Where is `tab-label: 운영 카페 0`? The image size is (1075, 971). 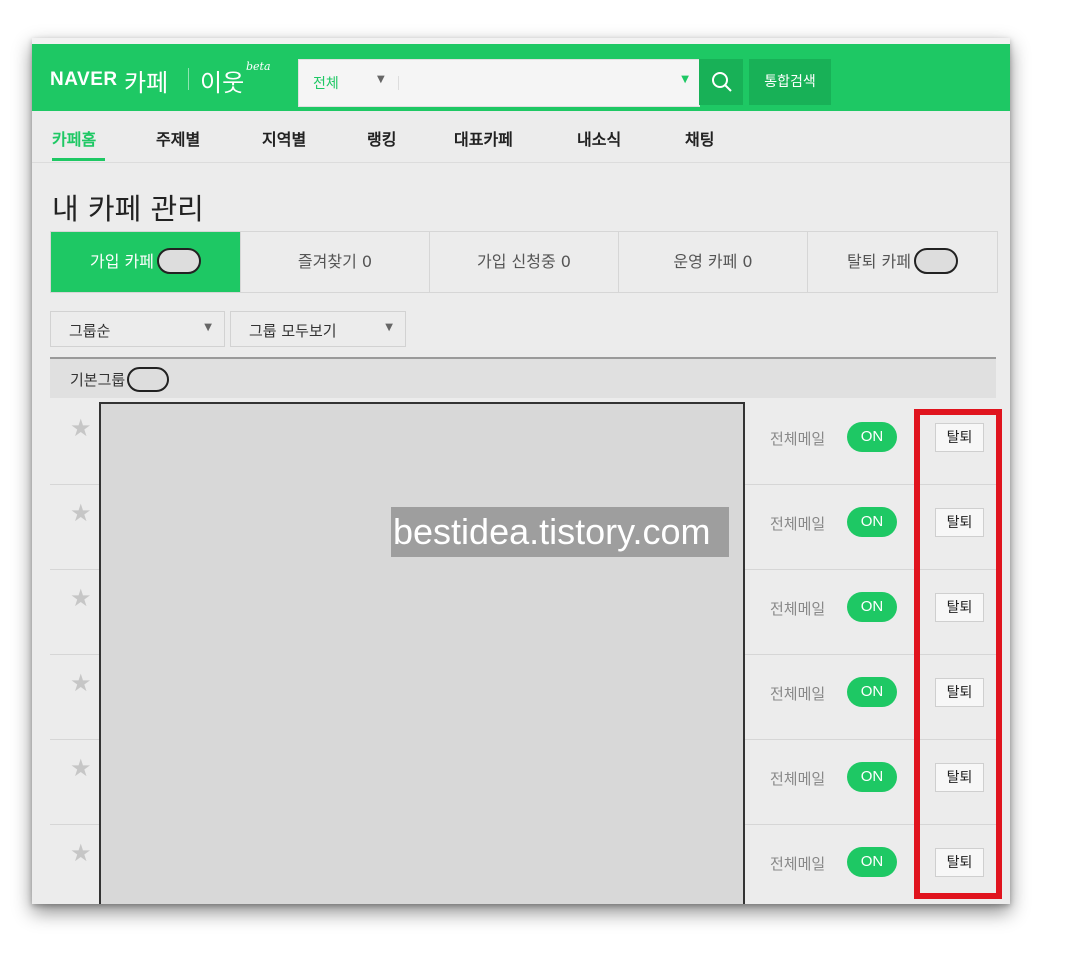
tab-label: 운영 카페 0 is located at coordinates (713, 261).